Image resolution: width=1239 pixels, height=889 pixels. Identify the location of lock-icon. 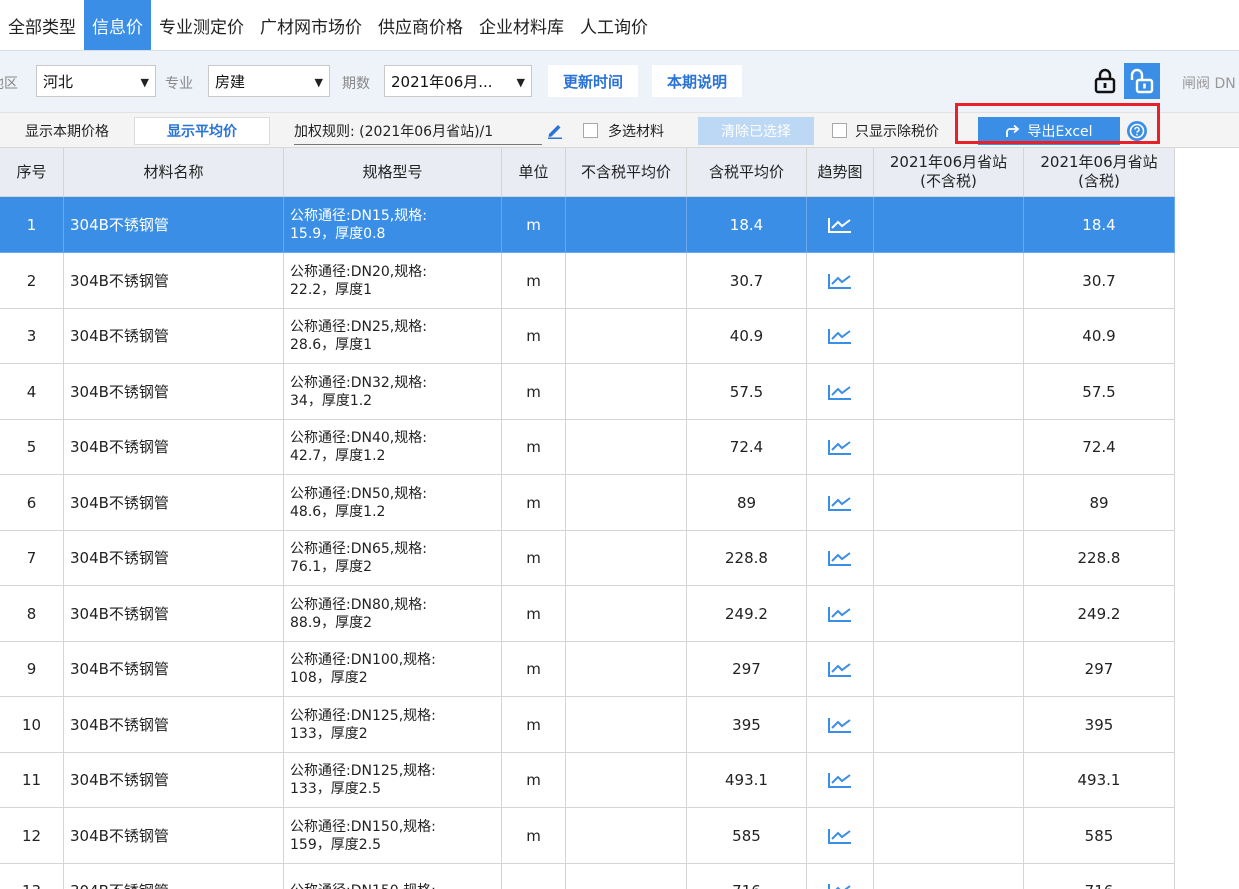
(1105, 81).